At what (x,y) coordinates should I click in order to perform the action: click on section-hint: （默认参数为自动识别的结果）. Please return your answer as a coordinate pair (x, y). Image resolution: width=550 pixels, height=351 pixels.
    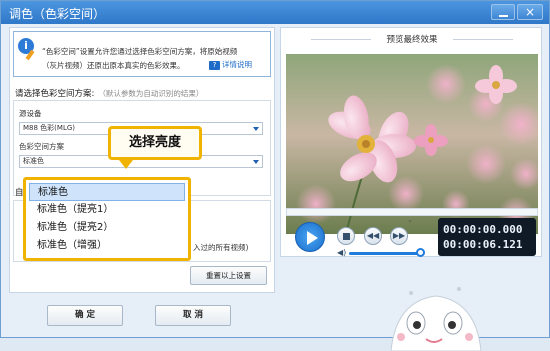
    Looking at the image, I should click on (151, 93).